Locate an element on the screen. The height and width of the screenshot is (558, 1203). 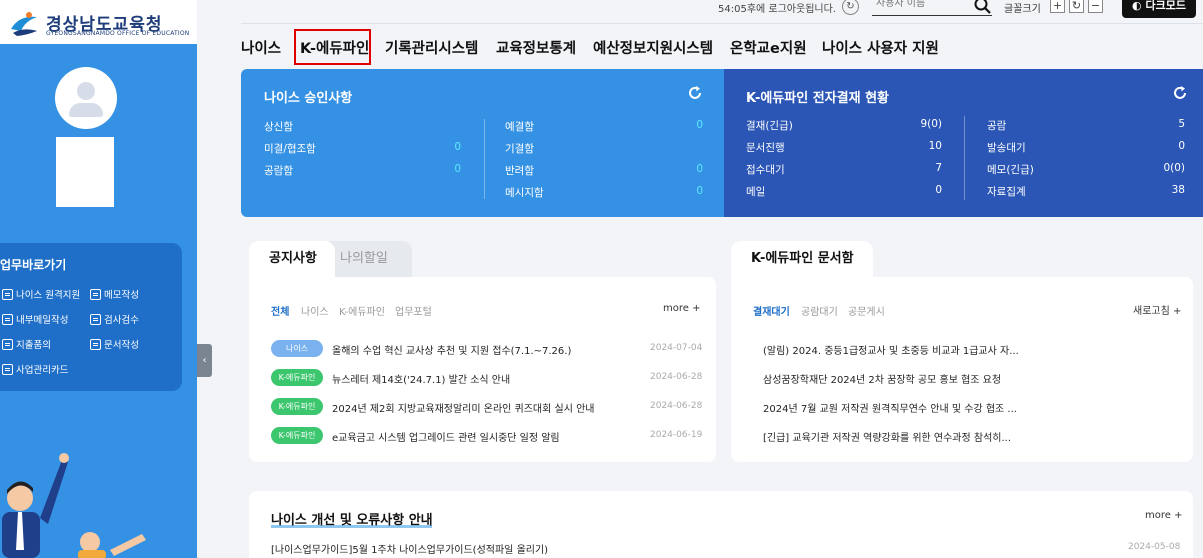
category-badge: 나이스 is located at coordinates (297, 348).